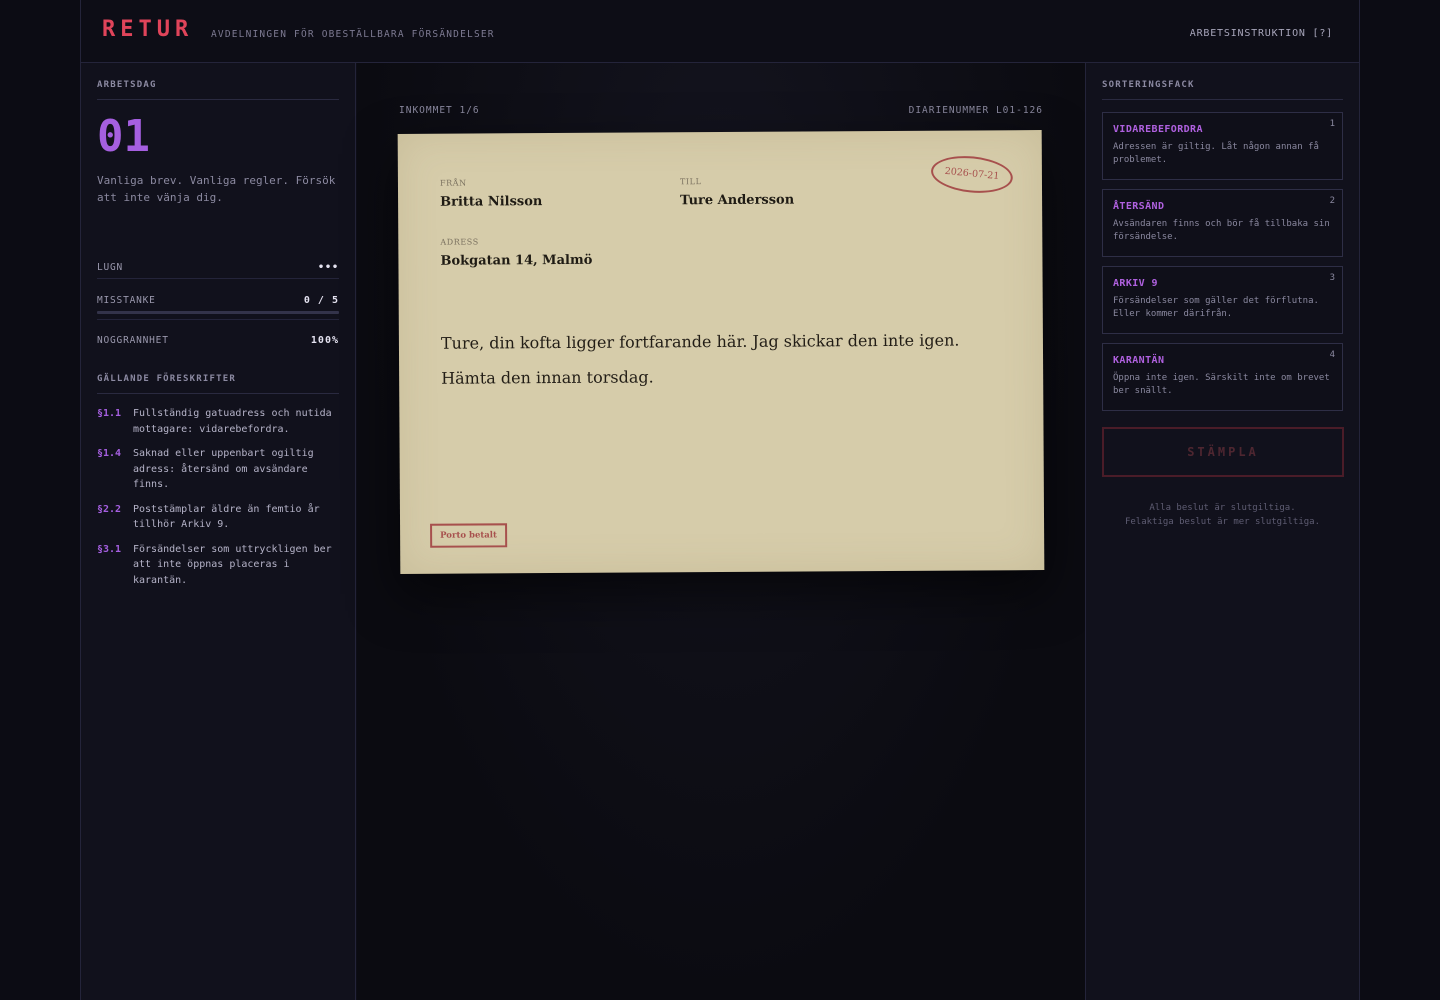 Image resolution: width=1440 pixels, height=1000 pixels. Describe the element at coordinates (324, 340) in the screenshot. I see `accuracy-value: 100%` at that location.